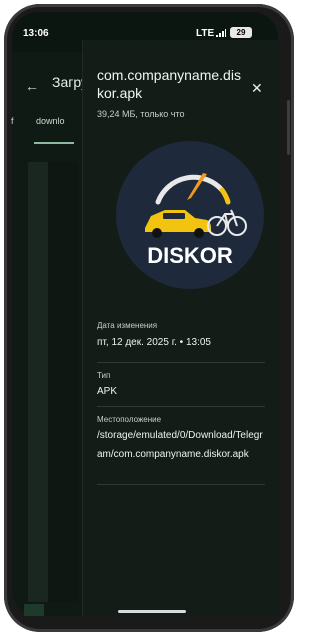  I want to click on tab-downloads: downlo, so click(50, 121).